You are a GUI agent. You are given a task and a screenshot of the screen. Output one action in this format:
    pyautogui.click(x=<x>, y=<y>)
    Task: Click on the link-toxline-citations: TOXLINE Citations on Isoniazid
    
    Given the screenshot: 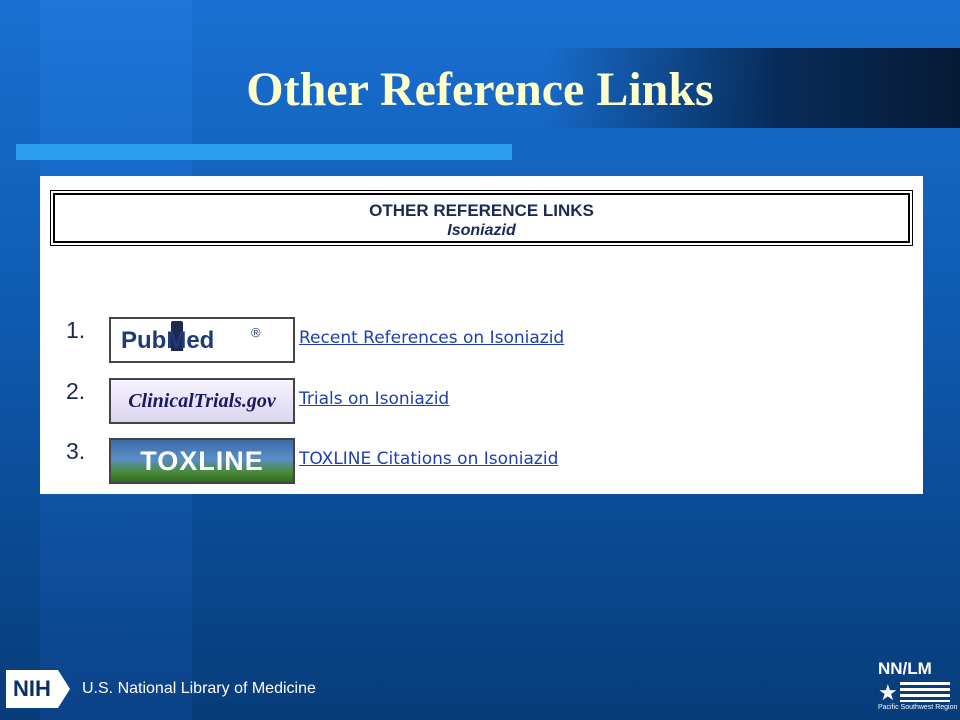 What is the action you would take?
    pyautogui.click(x=428, y=459)
    